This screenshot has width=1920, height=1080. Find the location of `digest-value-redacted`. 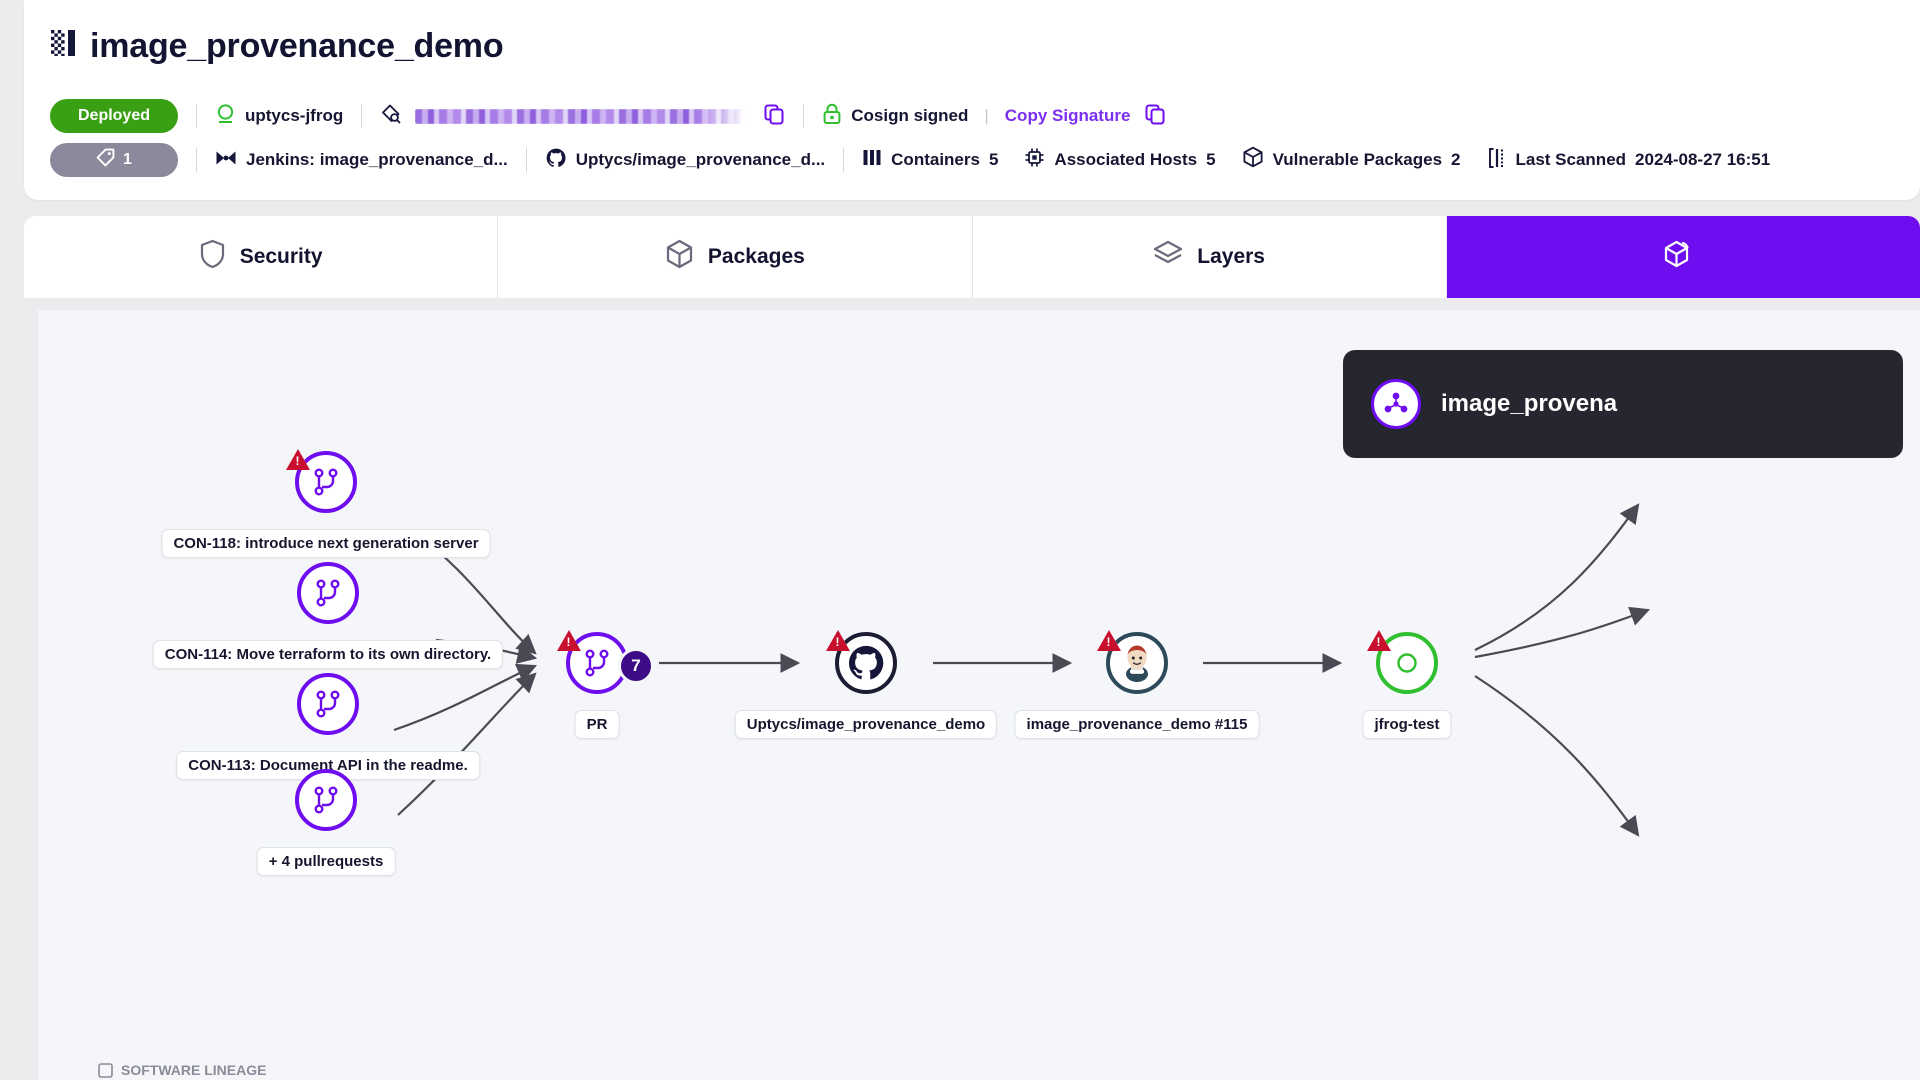

digest-value-redacted is located at coordinates (580, 116).